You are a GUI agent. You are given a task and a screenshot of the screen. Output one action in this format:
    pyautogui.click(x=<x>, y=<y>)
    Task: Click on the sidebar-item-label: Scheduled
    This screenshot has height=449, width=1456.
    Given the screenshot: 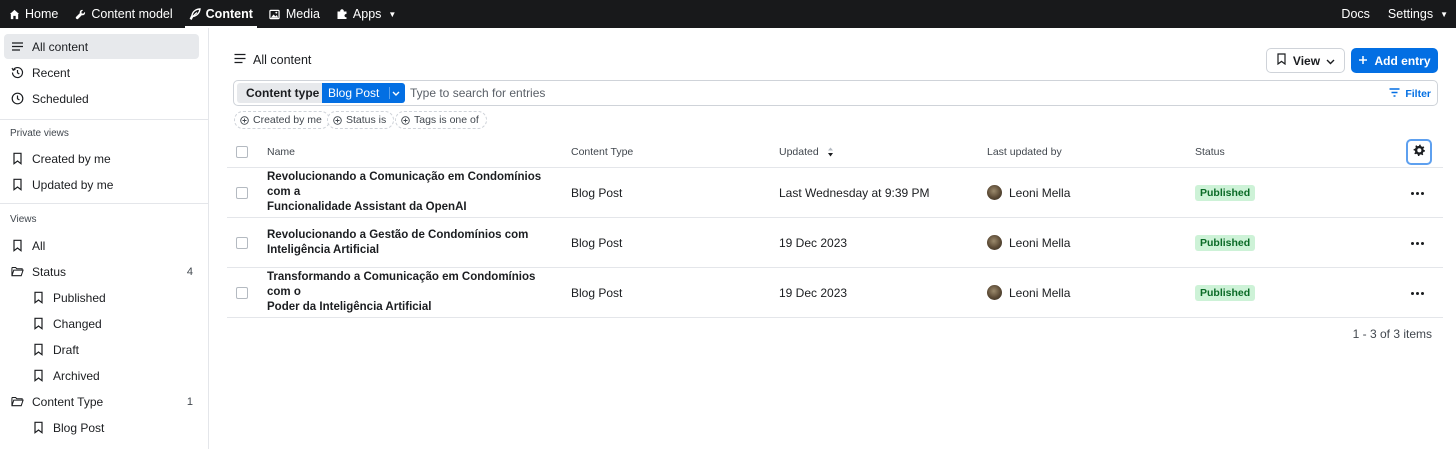 What is the action you would take?
    pyautogui.click(x=60, y=98)
    